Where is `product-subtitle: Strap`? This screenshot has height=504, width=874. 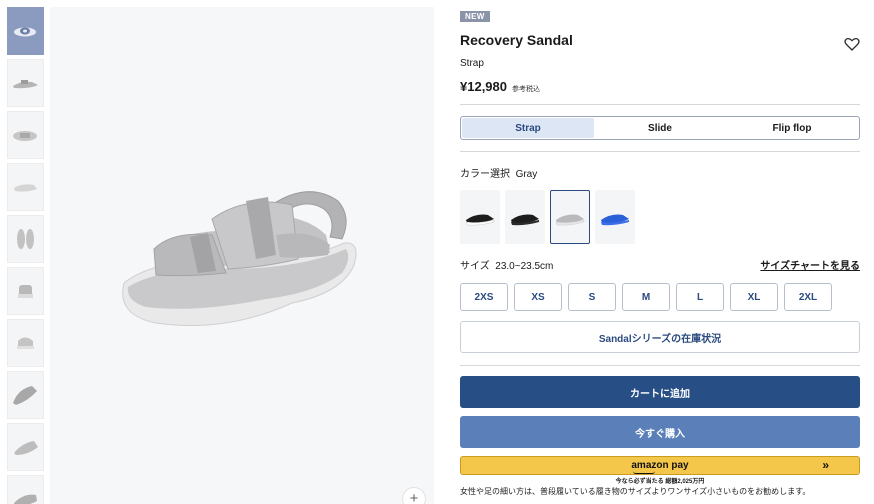 product-subtitle: Strap is located at coordinates (472, 63).